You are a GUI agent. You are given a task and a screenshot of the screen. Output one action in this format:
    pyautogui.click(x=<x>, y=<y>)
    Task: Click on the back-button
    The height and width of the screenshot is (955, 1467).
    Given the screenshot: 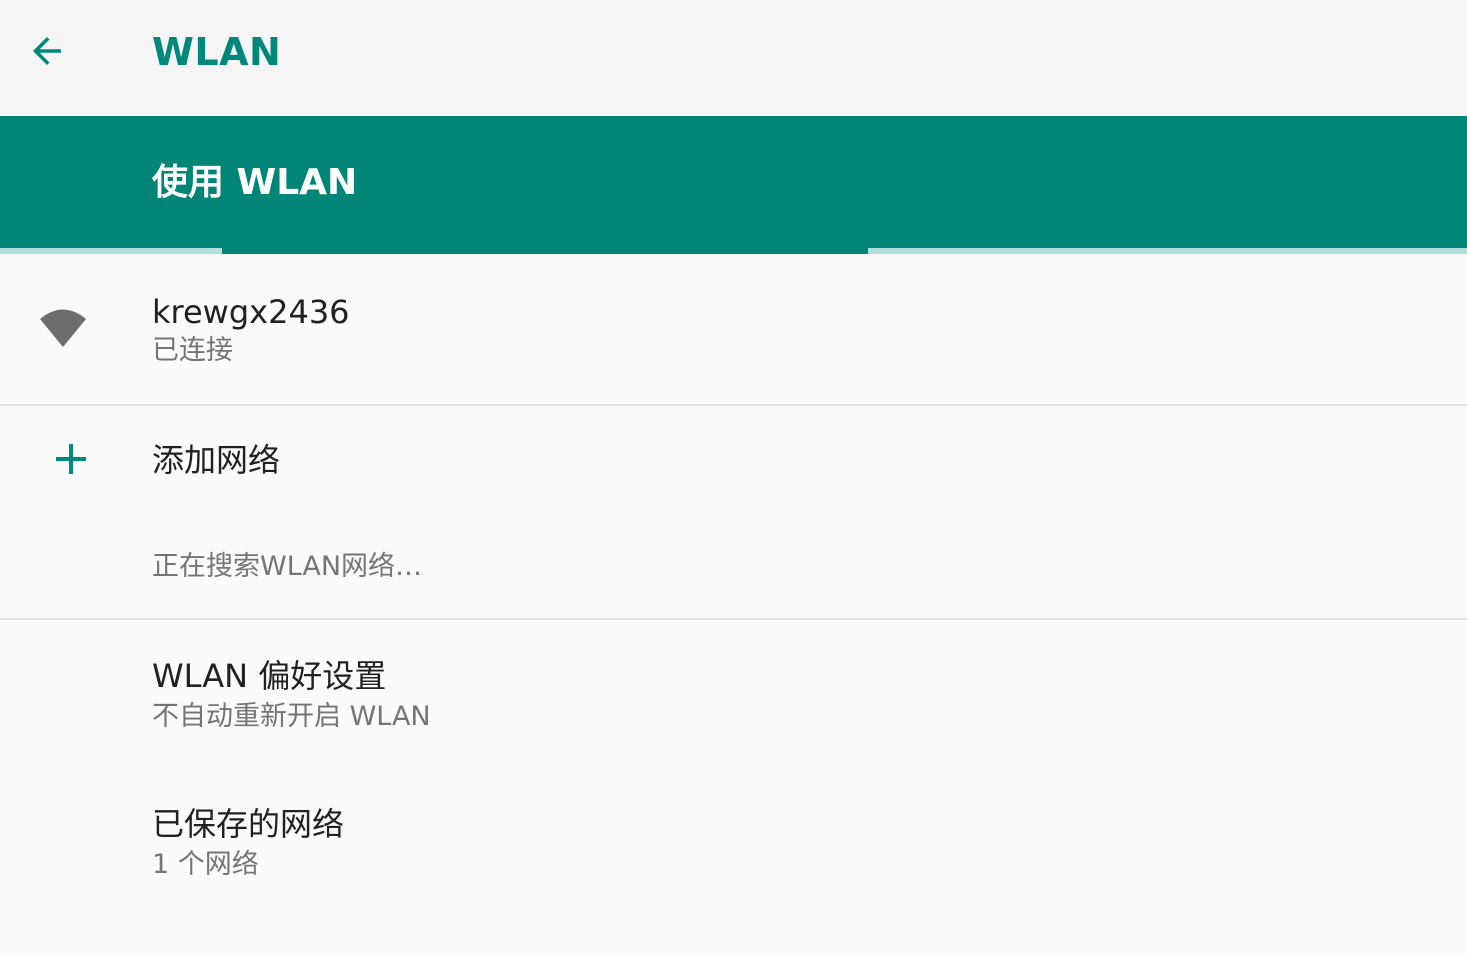 What is the action you would take?
    pyautogui.click(x=47, y=51)
    